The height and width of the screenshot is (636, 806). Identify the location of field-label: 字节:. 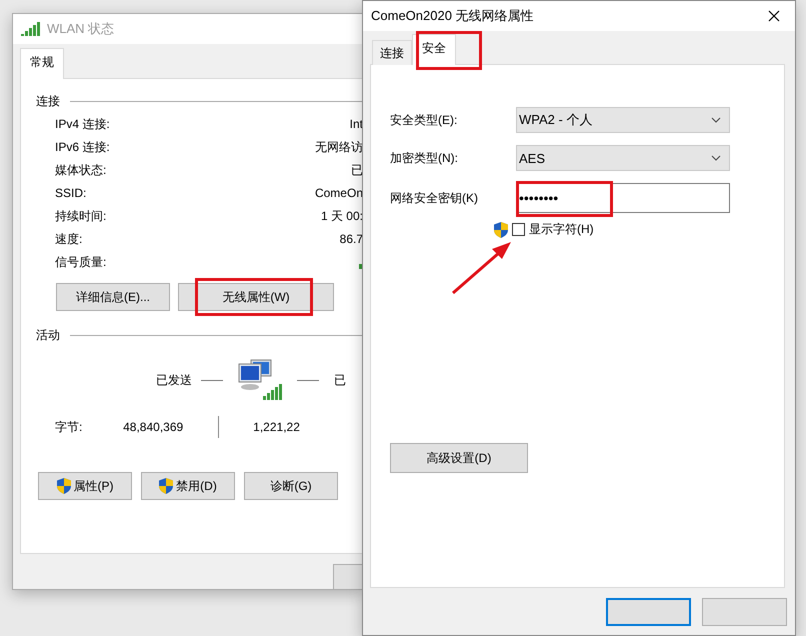
(68, 427).